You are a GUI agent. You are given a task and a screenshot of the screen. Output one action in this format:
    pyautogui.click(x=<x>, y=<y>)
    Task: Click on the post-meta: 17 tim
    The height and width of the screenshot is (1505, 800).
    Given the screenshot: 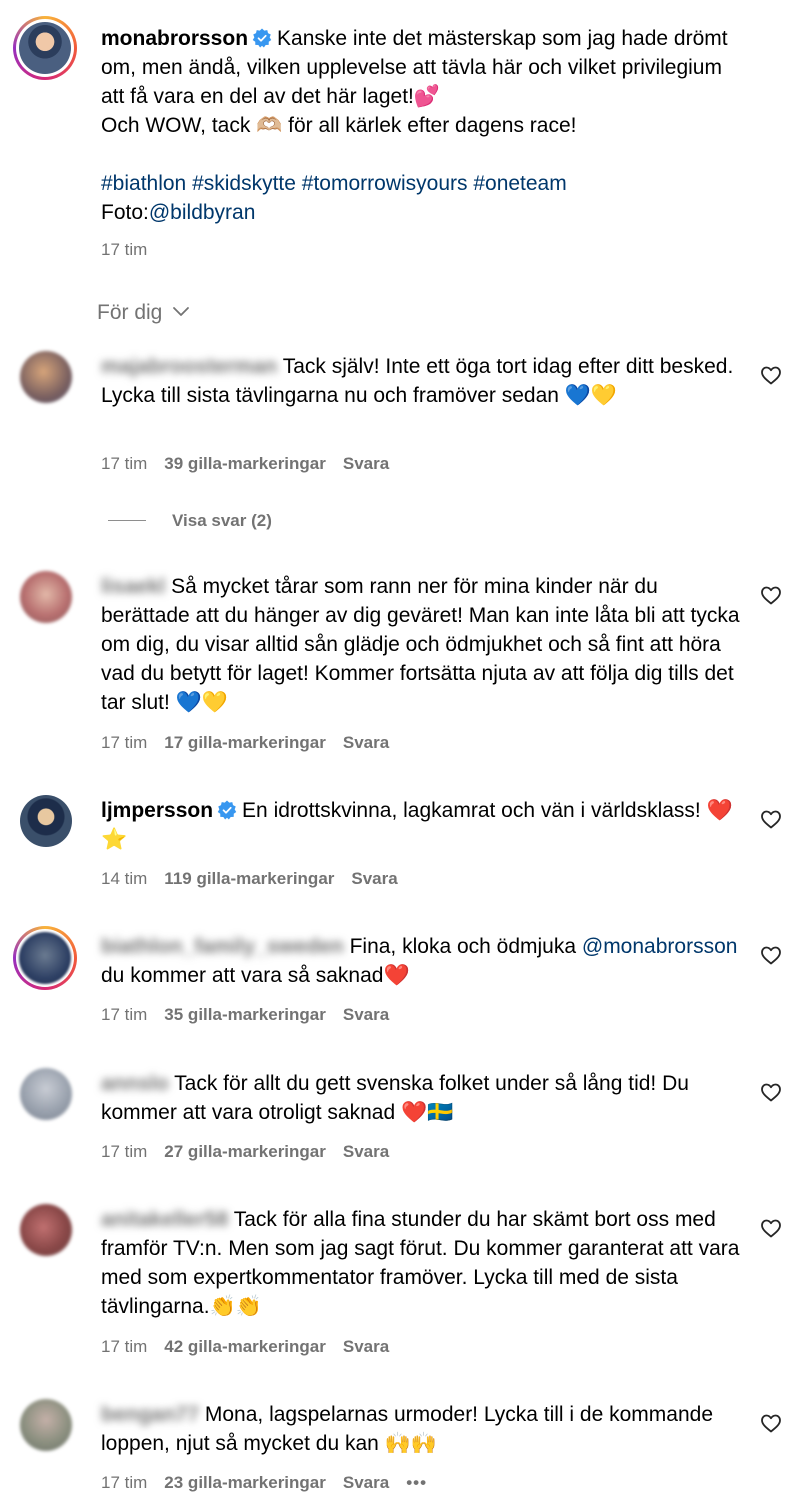 What is the action you would take?
    pyautogui.click(x=132, y=250)
    